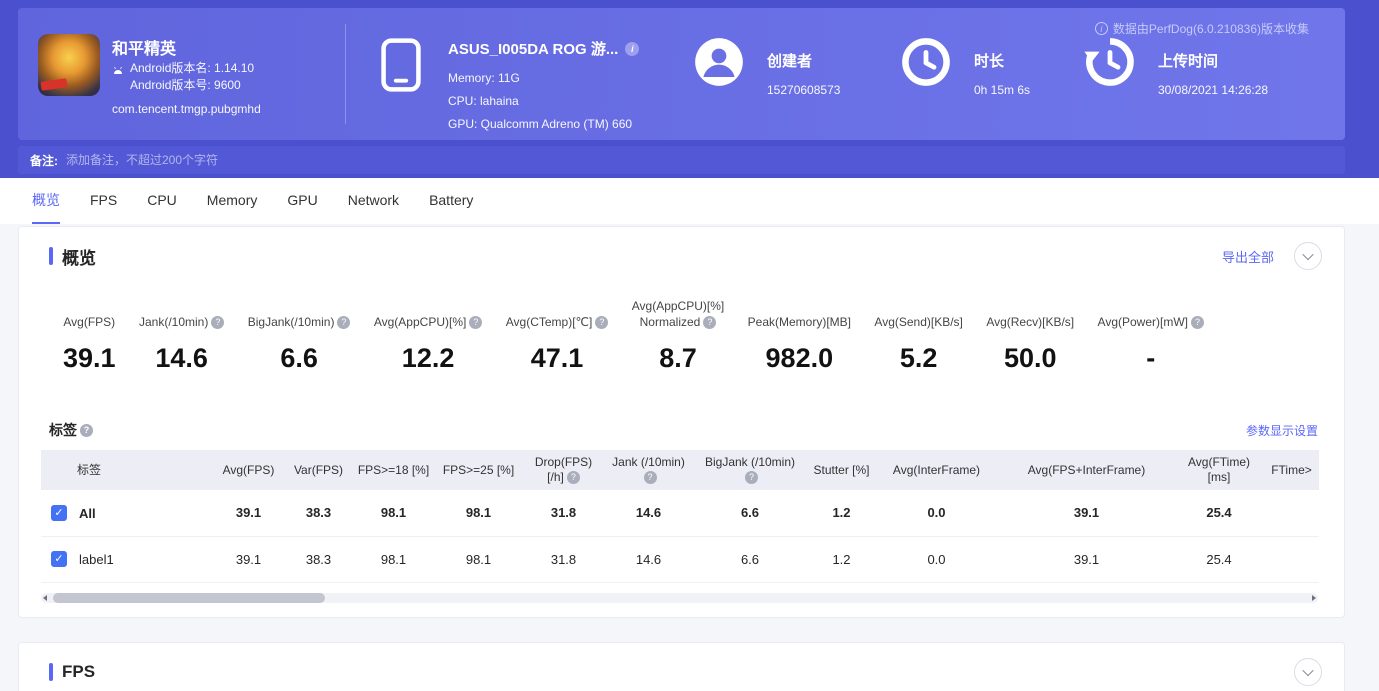 The image size is (1379, 691). What do you see at coordinates (678, 314) in the screenshot?
I see `stat-label: Avg(AppCPU)[%] Normalized?` at bounding box center [678, 314].